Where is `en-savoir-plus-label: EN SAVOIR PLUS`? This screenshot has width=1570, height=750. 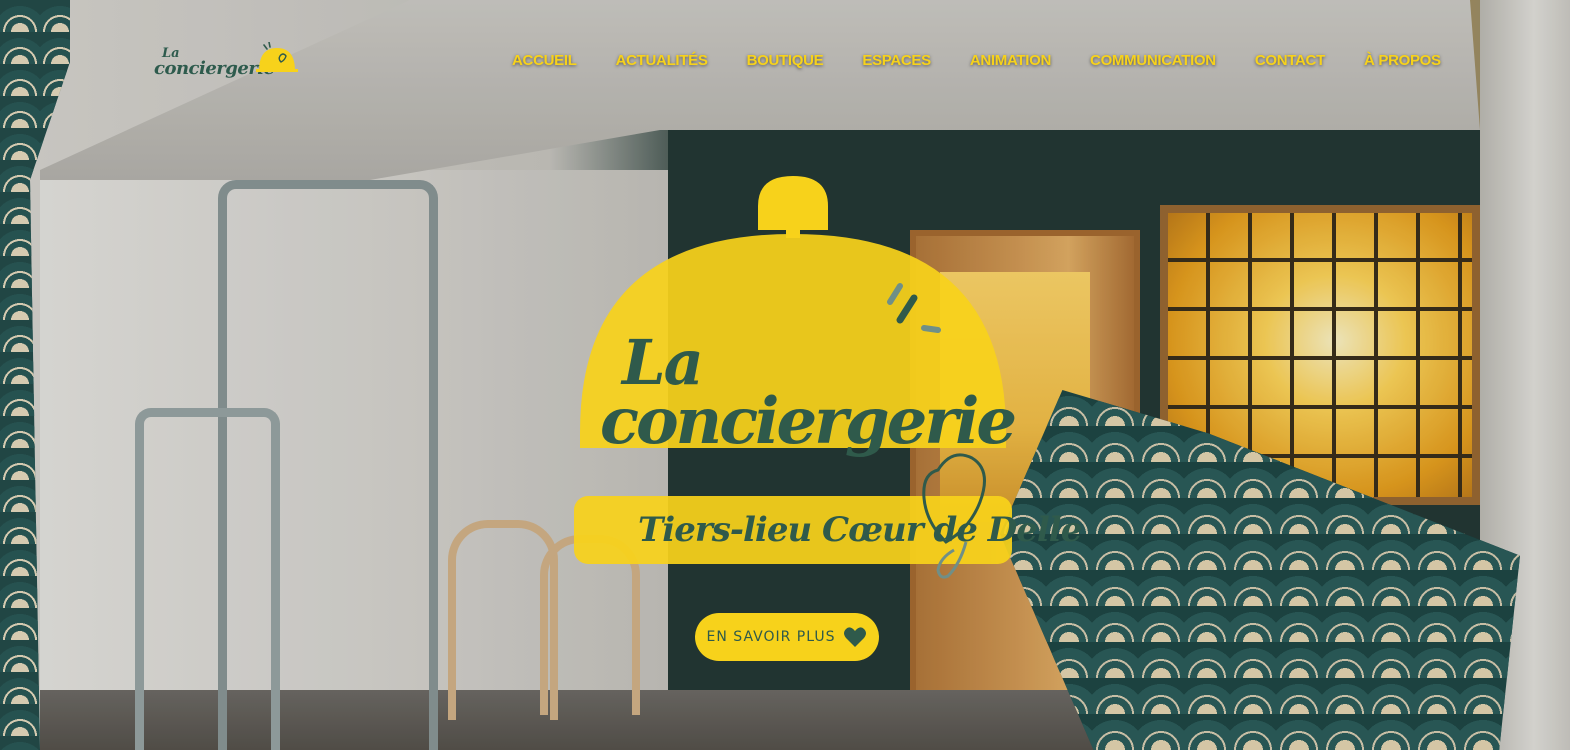
en-savoir-plus-label: EN SAVOIR PLUS is located at coordinates (771, 637).